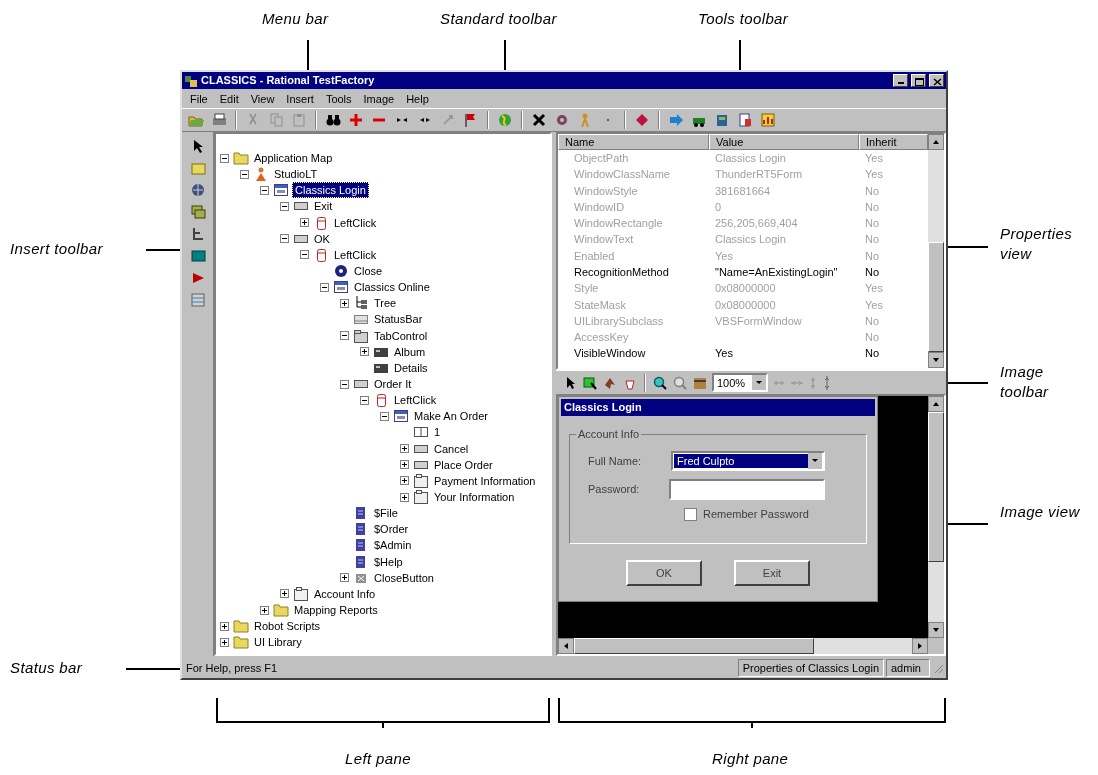  I want to click on checkbox-icon, so click(690, 514).